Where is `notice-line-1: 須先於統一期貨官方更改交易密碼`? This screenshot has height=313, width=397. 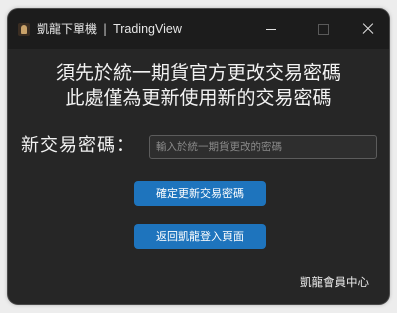
notice-line-1: 須先於統一期貨官方更改交易密碼 is located at coordinates (198, 73).